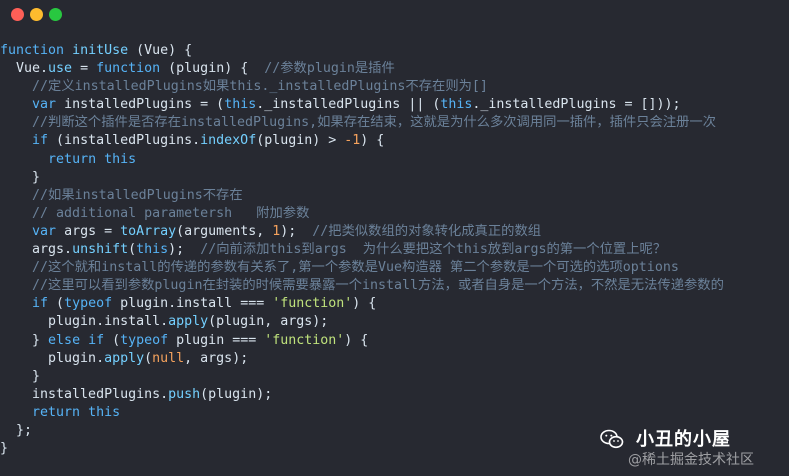 The height and width of the screenshot is (476, 789). What do you see at coordinates (84, 69) in the screenshot?
I see `code-token: =` at bounding box center [84, 69].